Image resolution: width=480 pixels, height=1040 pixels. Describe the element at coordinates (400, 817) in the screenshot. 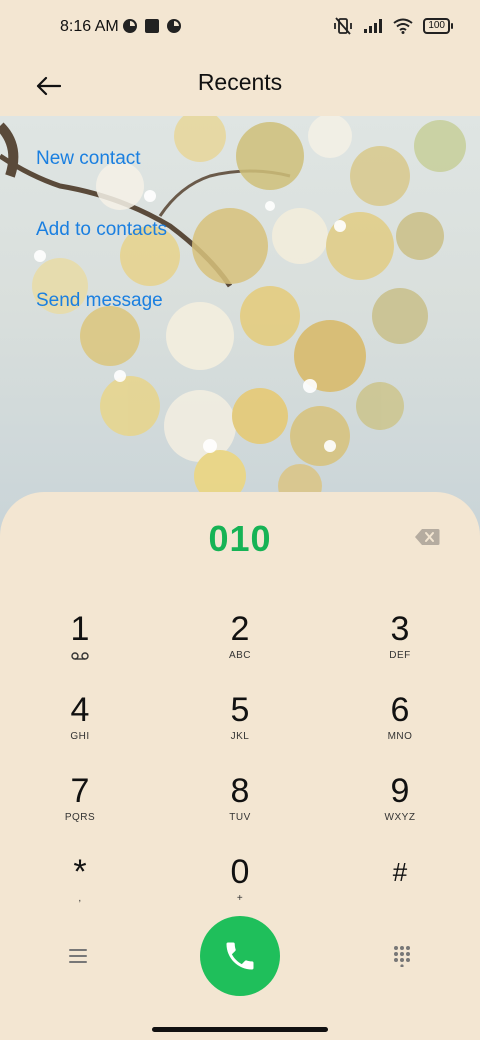

I see `key-letters: WXYZ` at that location.